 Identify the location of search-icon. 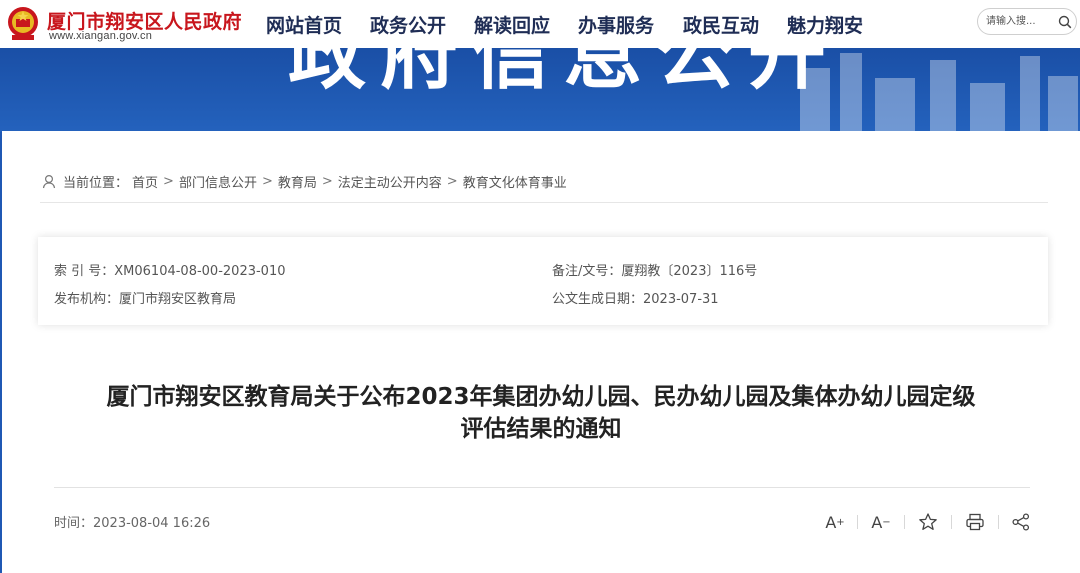
(1065, 22).